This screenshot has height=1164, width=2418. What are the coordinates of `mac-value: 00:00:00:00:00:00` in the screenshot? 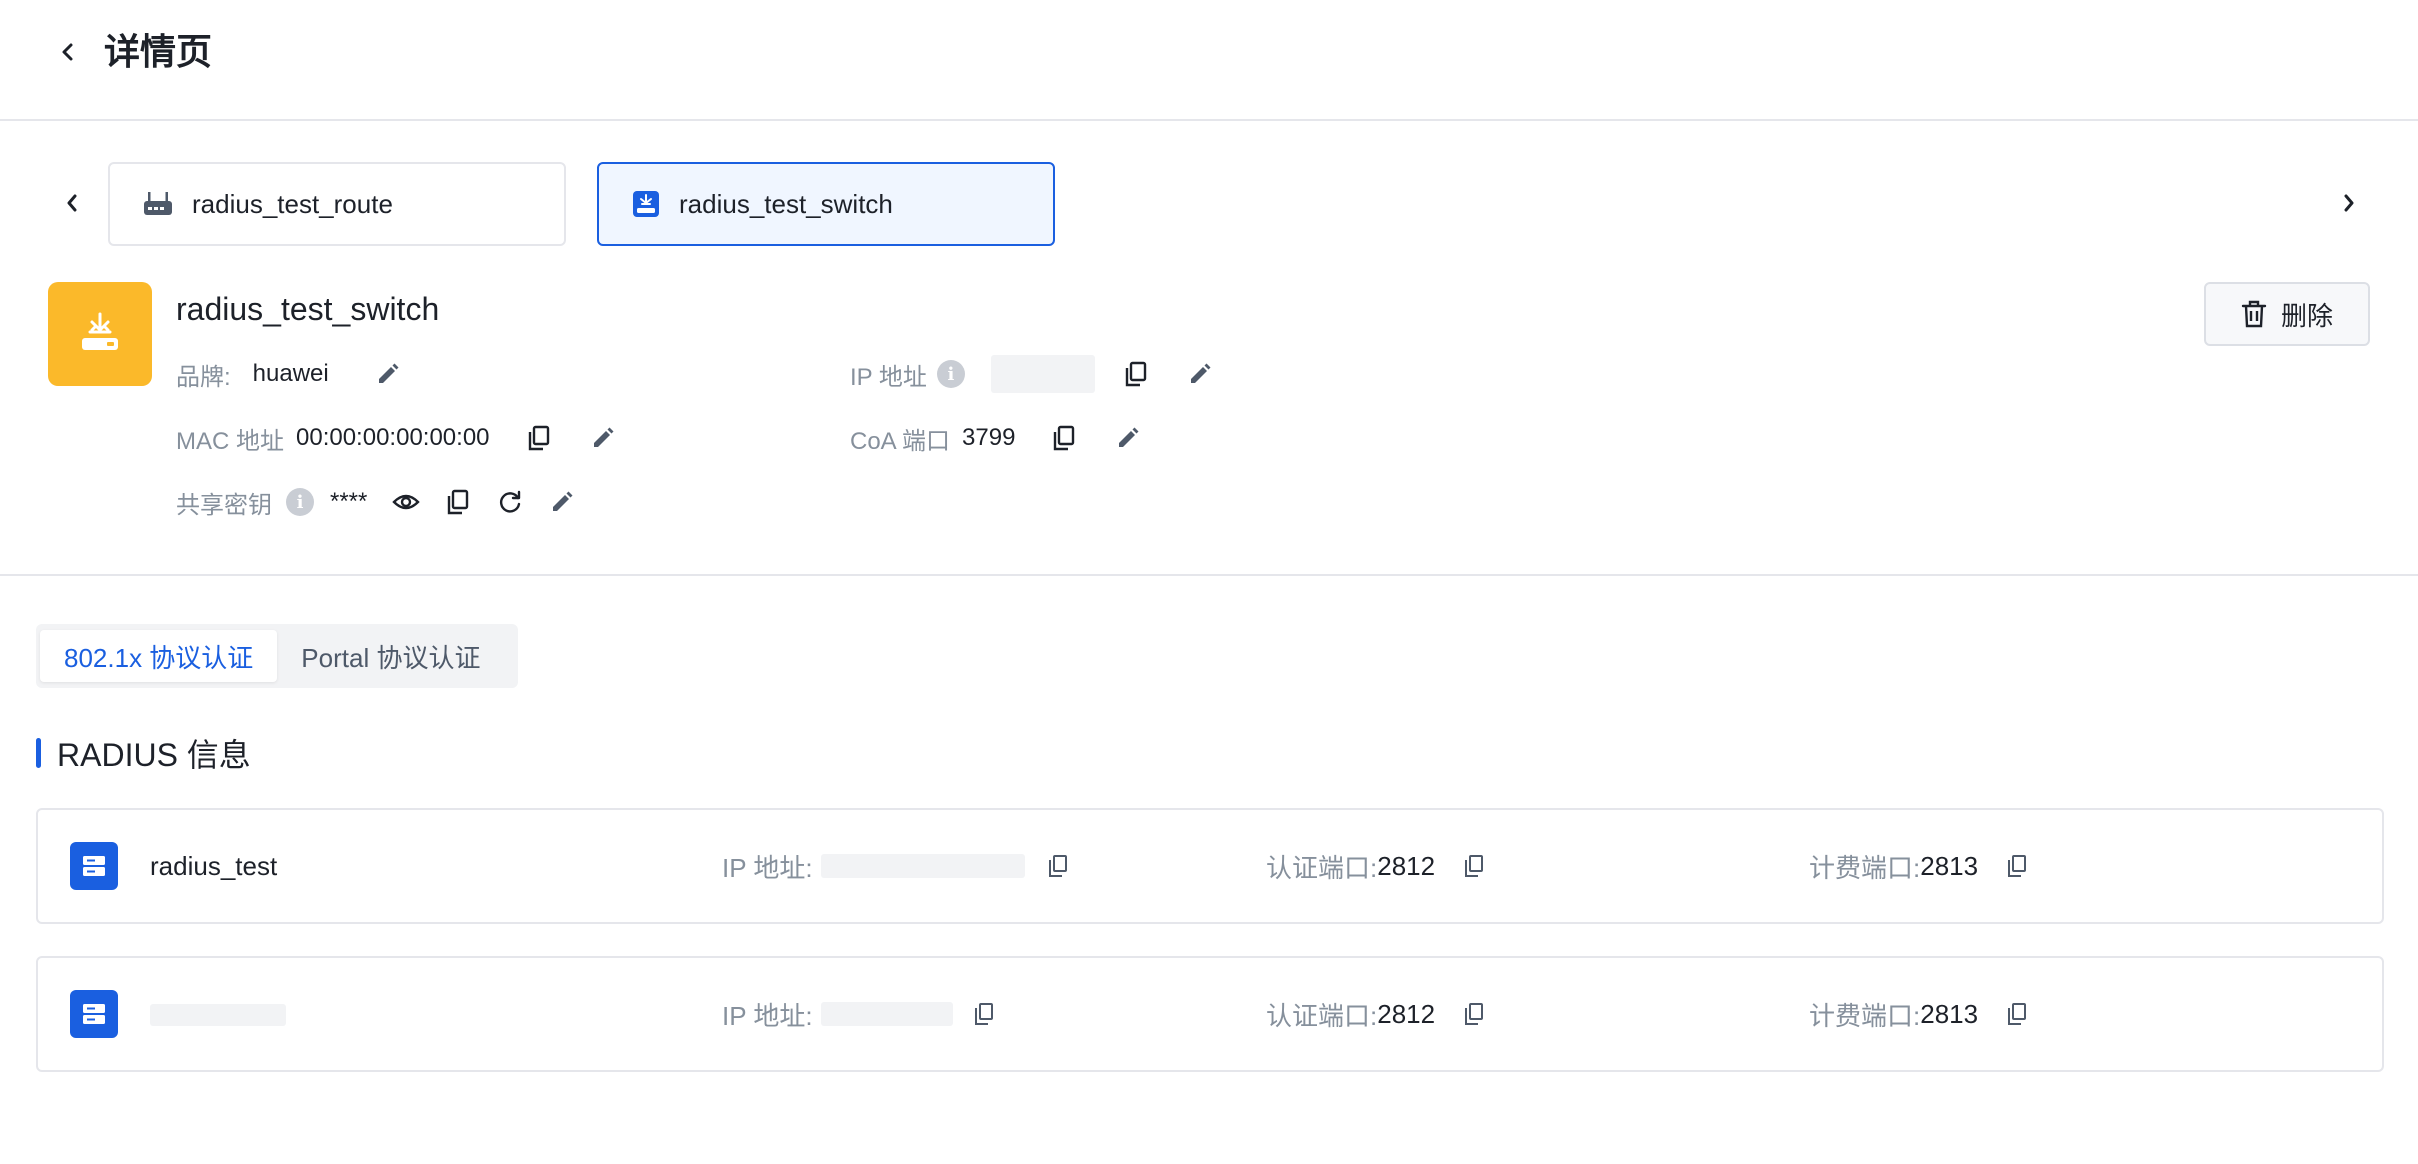 It's located at (393, 437).